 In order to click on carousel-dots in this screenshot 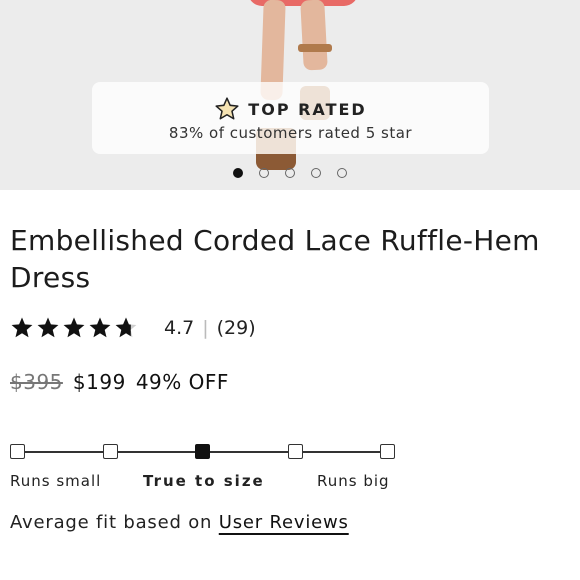, I will do `click(290, 173)`.